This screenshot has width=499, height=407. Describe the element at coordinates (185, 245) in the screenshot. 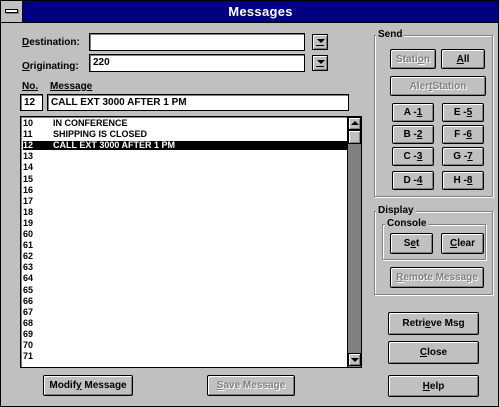

I see `list-item: 61` at that location.